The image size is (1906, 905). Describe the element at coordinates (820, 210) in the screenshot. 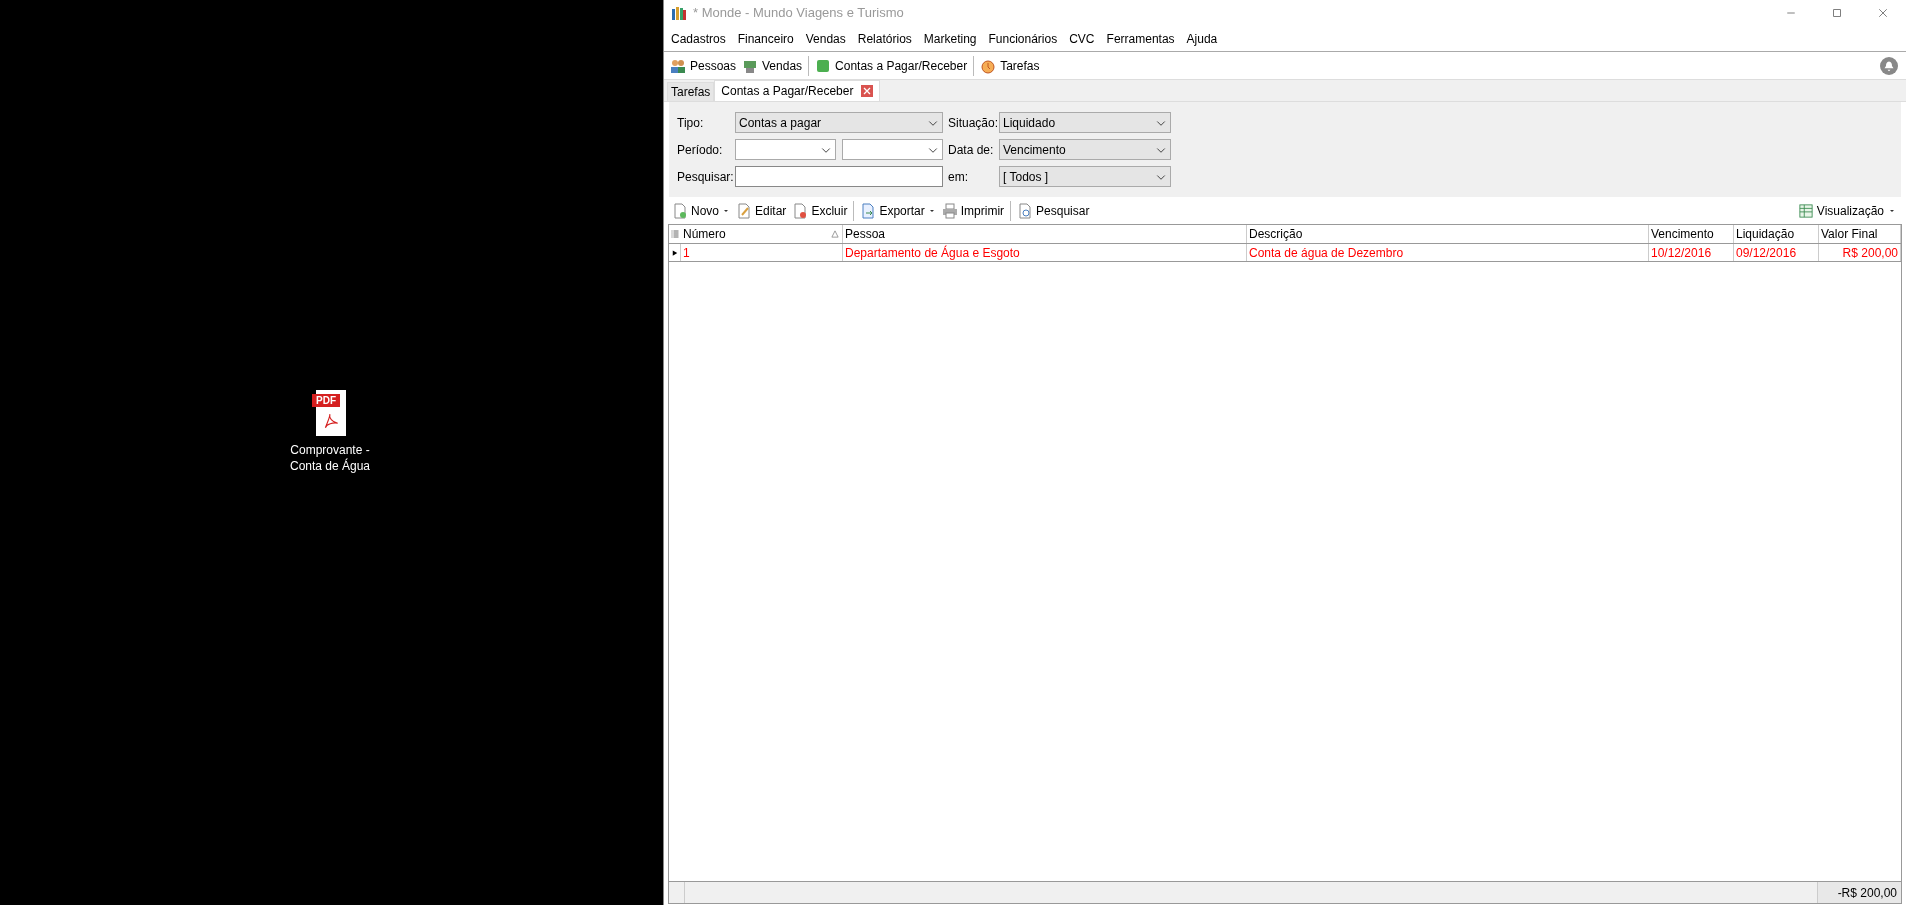

I see `toolbar-button: Excluir` at that location.